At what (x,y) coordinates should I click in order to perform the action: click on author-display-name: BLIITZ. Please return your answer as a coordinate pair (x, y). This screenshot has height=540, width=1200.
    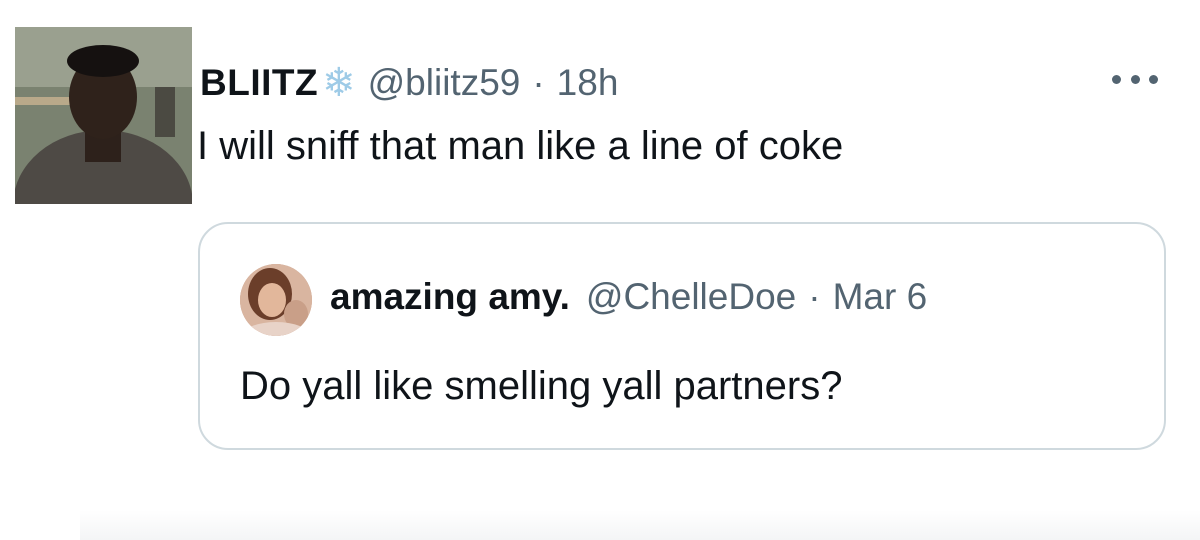
    Looking at the image, I should click on (259, 83).